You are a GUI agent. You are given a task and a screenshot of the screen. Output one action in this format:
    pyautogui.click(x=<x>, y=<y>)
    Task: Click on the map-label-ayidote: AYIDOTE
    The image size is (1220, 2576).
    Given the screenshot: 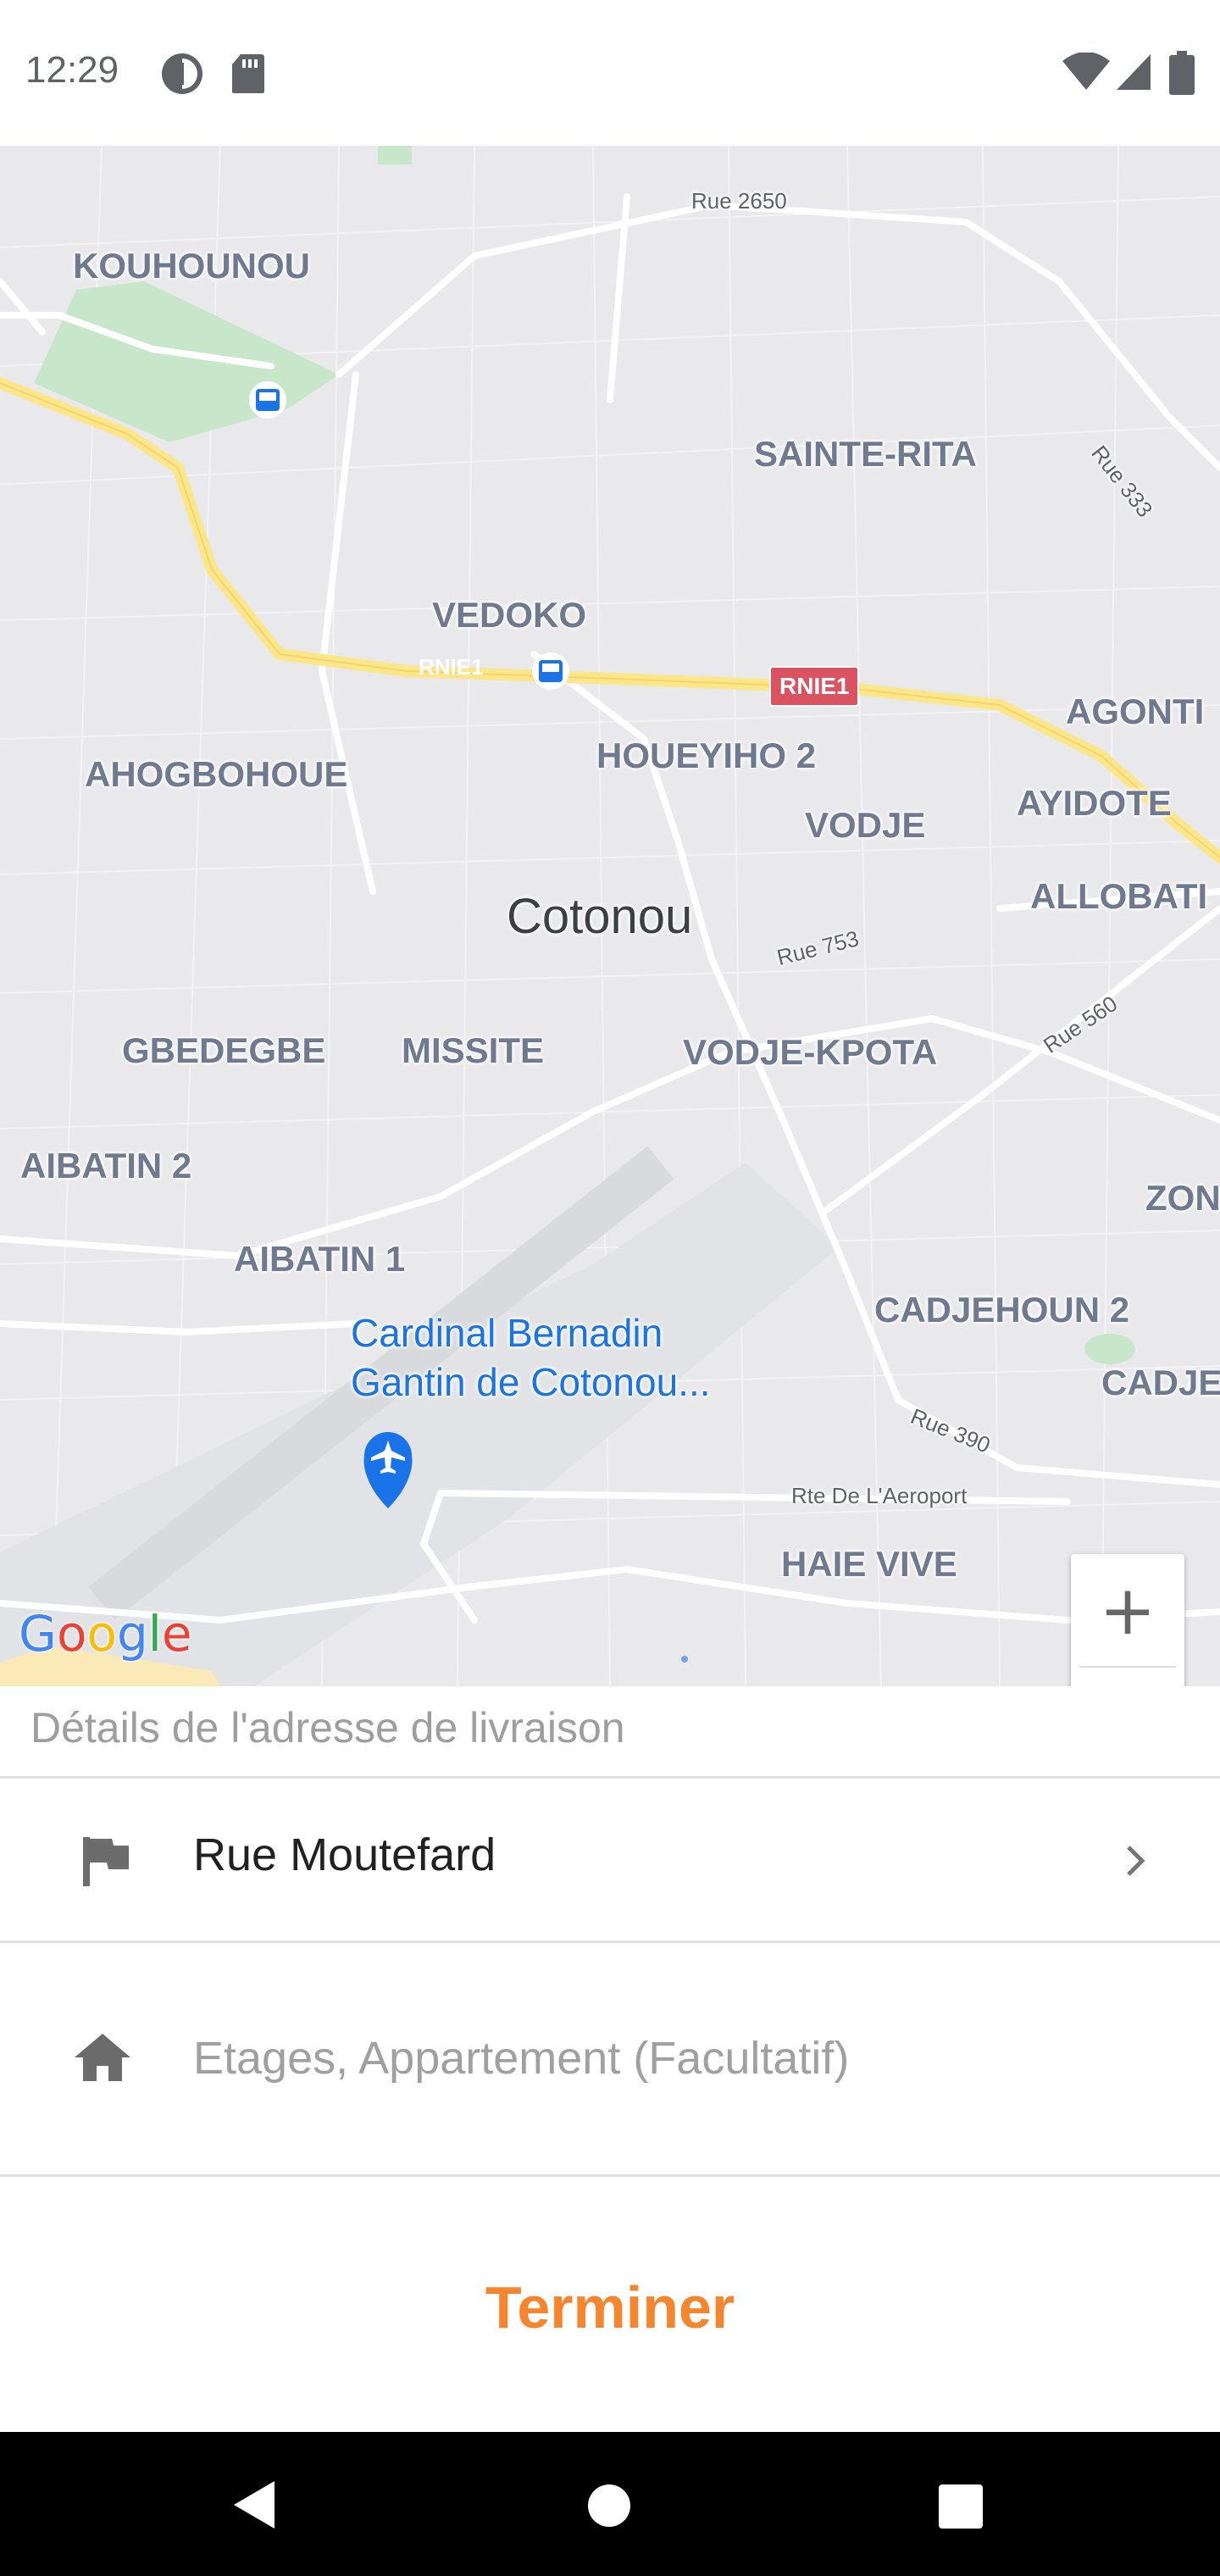 What is the action you would take?
    pyautogui.click(x=1094, y=803)
    